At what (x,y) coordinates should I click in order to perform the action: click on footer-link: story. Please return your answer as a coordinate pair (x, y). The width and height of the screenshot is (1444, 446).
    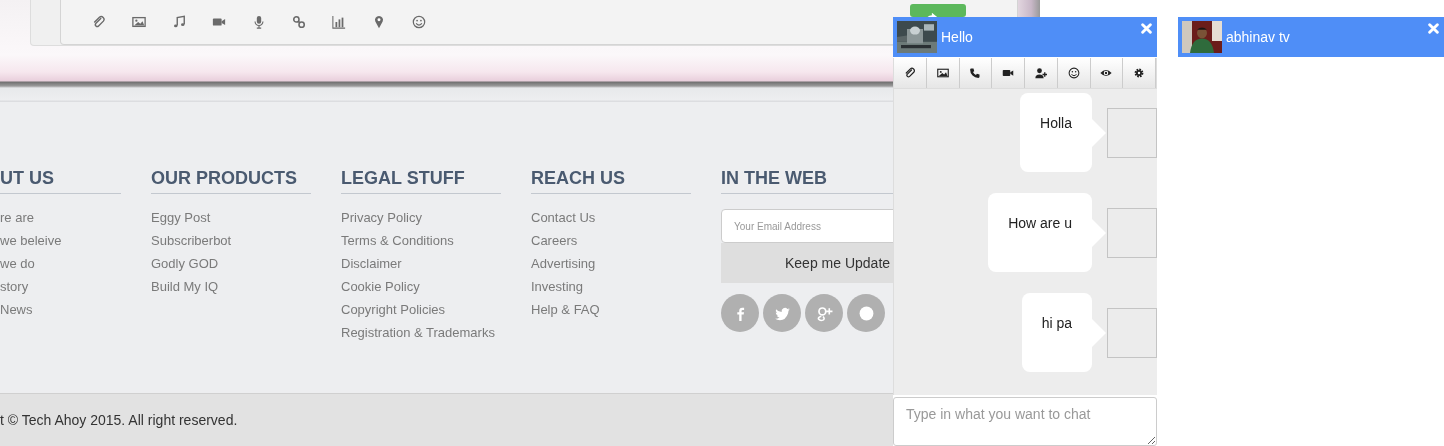
    Looking at the image, I should click on (60, 287).